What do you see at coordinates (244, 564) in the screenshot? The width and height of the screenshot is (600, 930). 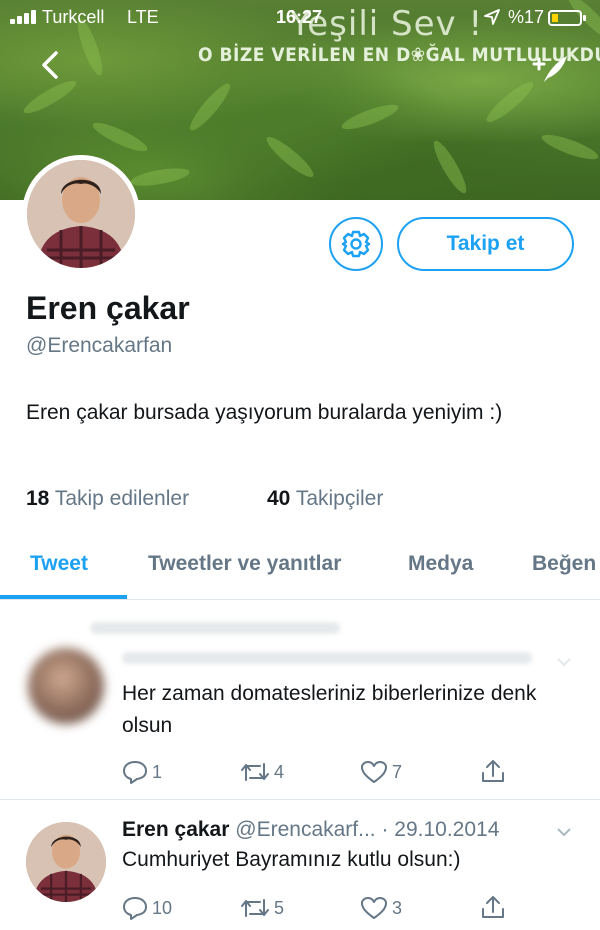 I see `tab-tweets-and-replies: Tweetler ve yanıtlar` at bounding box center [244, 564].